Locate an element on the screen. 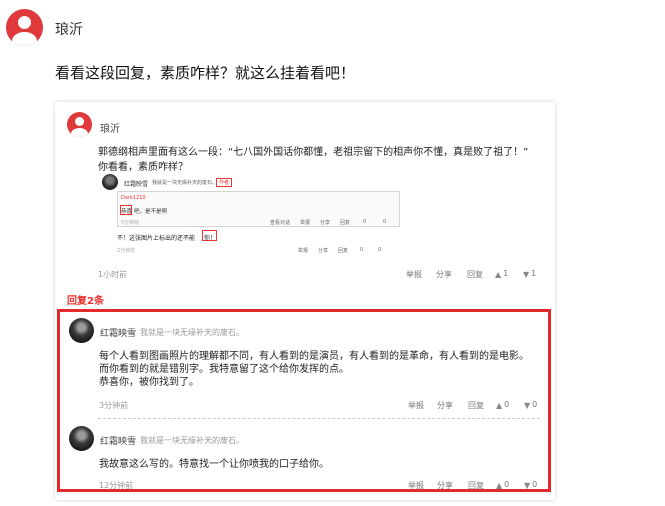  inner-reply: 回复 is located at coordinates (345, 223).